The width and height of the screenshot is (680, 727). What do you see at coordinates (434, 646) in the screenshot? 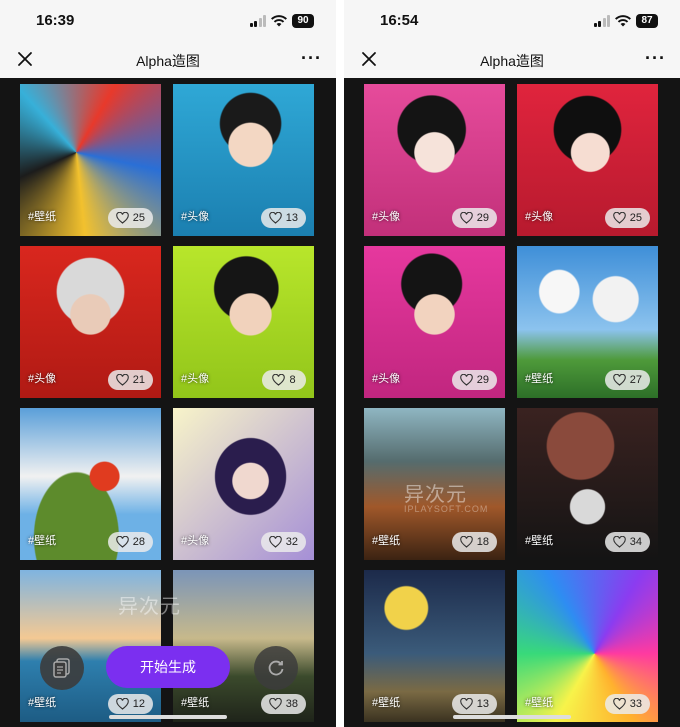
I see `gallery-card: #壁纸 13` at bounding box center [434, 646].